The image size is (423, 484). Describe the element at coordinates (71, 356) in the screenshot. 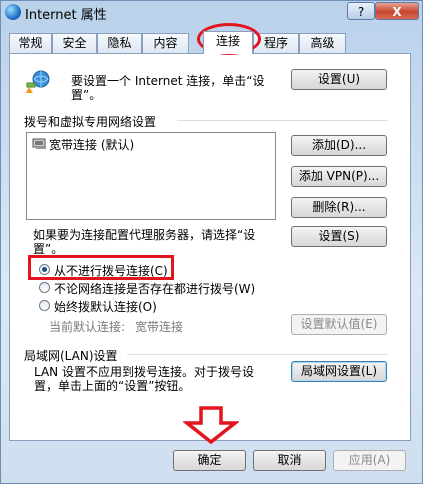

I see `lan-section-header: 局域网(LAN)设置` at that location.